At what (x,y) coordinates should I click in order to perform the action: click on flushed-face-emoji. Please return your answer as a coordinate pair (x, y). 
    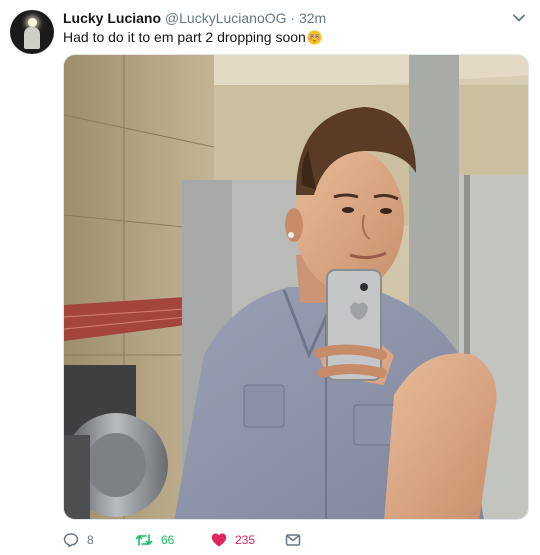
    Looking at the image, I should click on (314, 37).